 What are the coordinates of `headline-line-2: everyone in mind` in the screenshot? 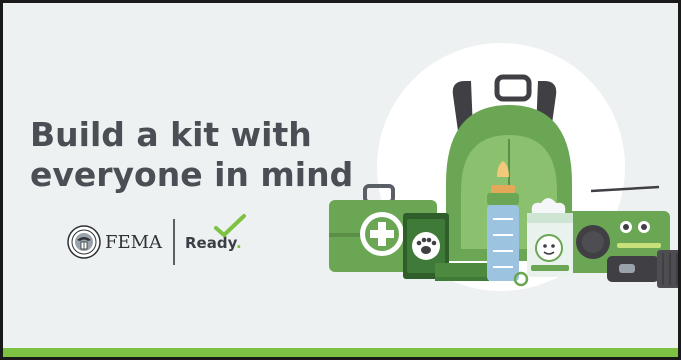 It's located at (192, 174).